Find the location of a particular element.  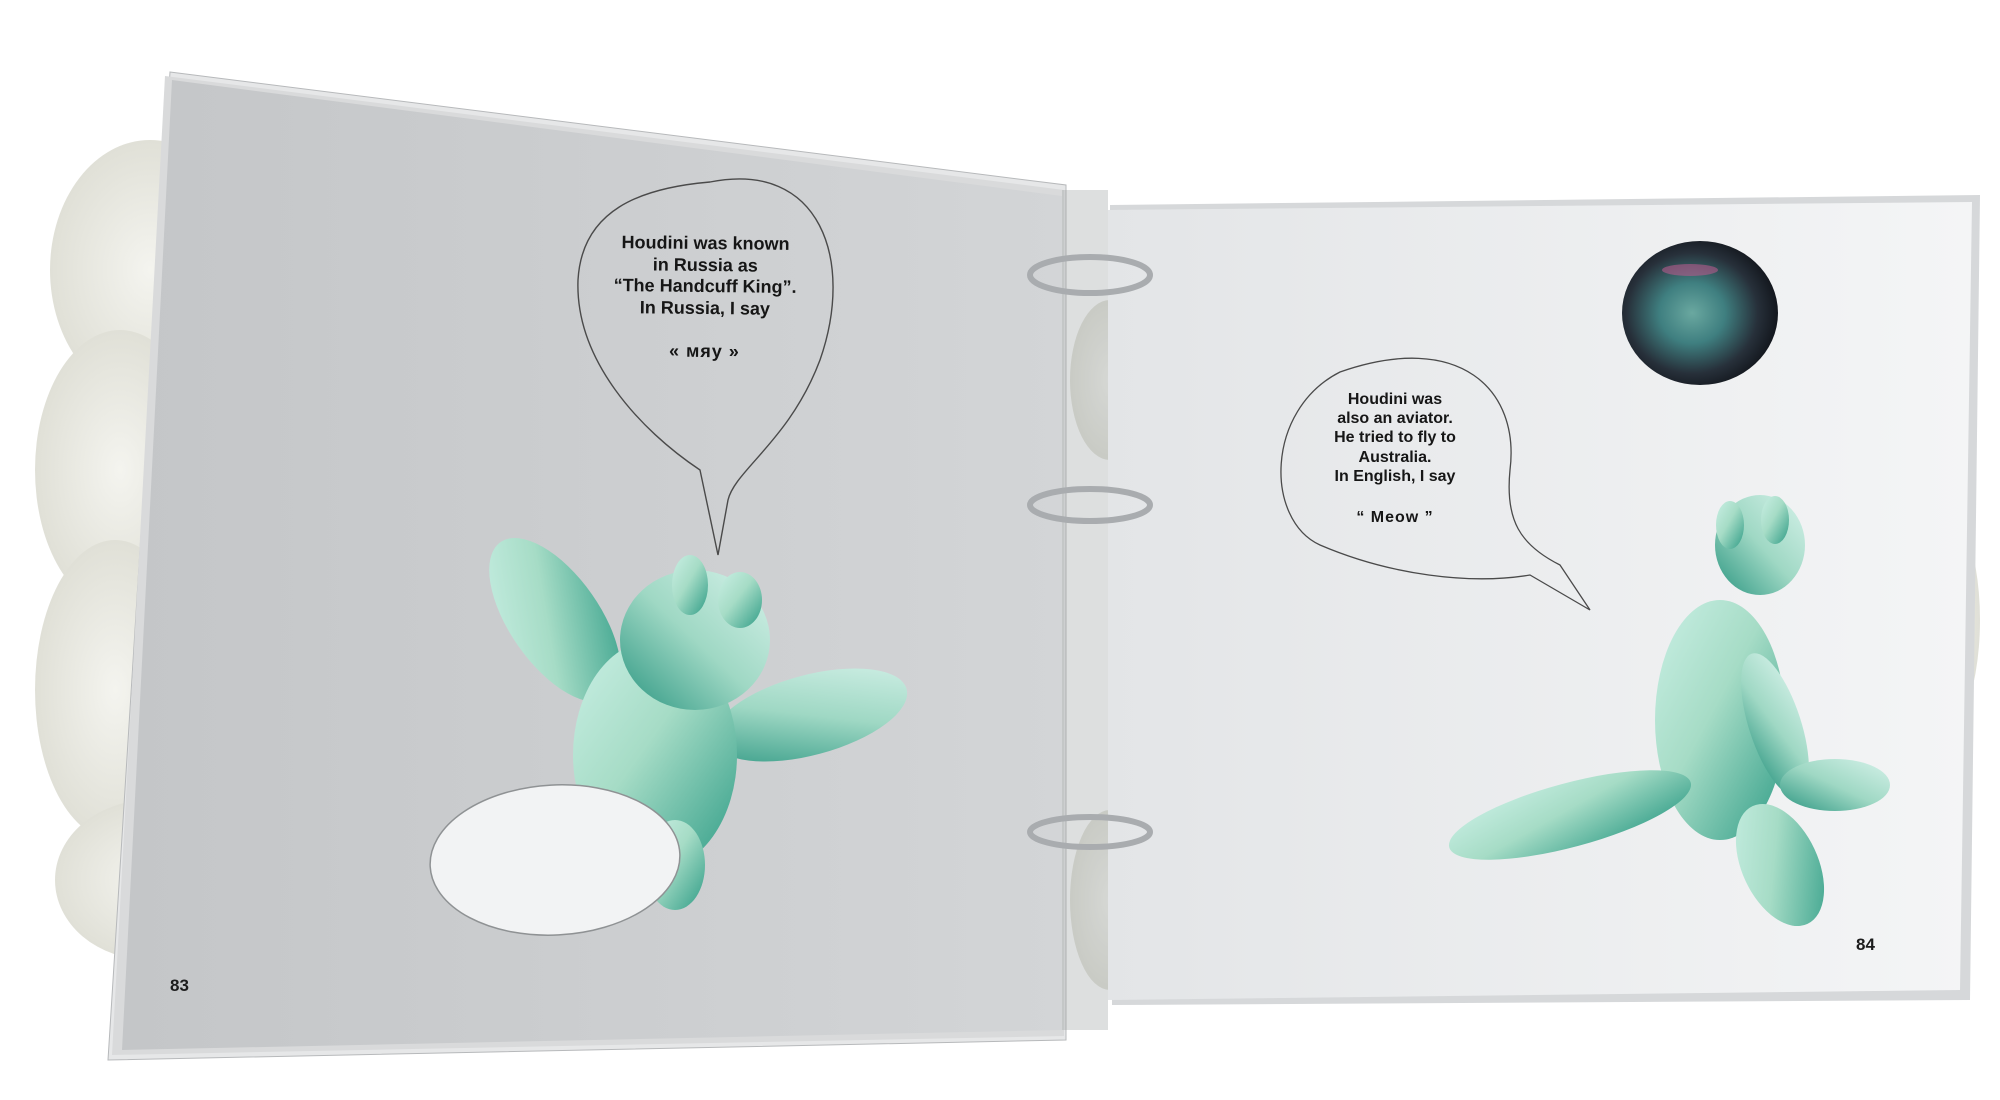

right-speech-line: In English, I say is located at coordinates (1395, 476).